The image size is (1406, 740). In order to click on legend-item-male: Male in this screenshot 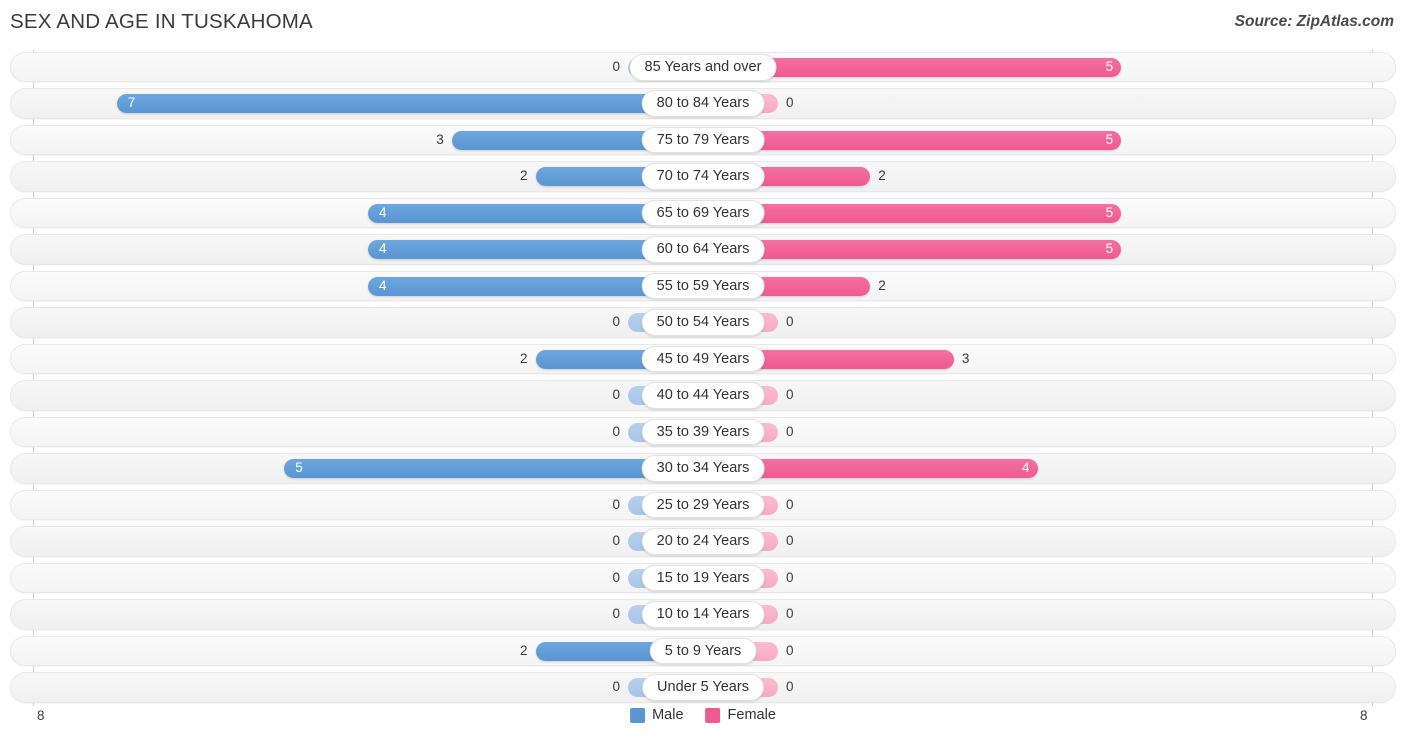, I will do `click(657, 715)`.